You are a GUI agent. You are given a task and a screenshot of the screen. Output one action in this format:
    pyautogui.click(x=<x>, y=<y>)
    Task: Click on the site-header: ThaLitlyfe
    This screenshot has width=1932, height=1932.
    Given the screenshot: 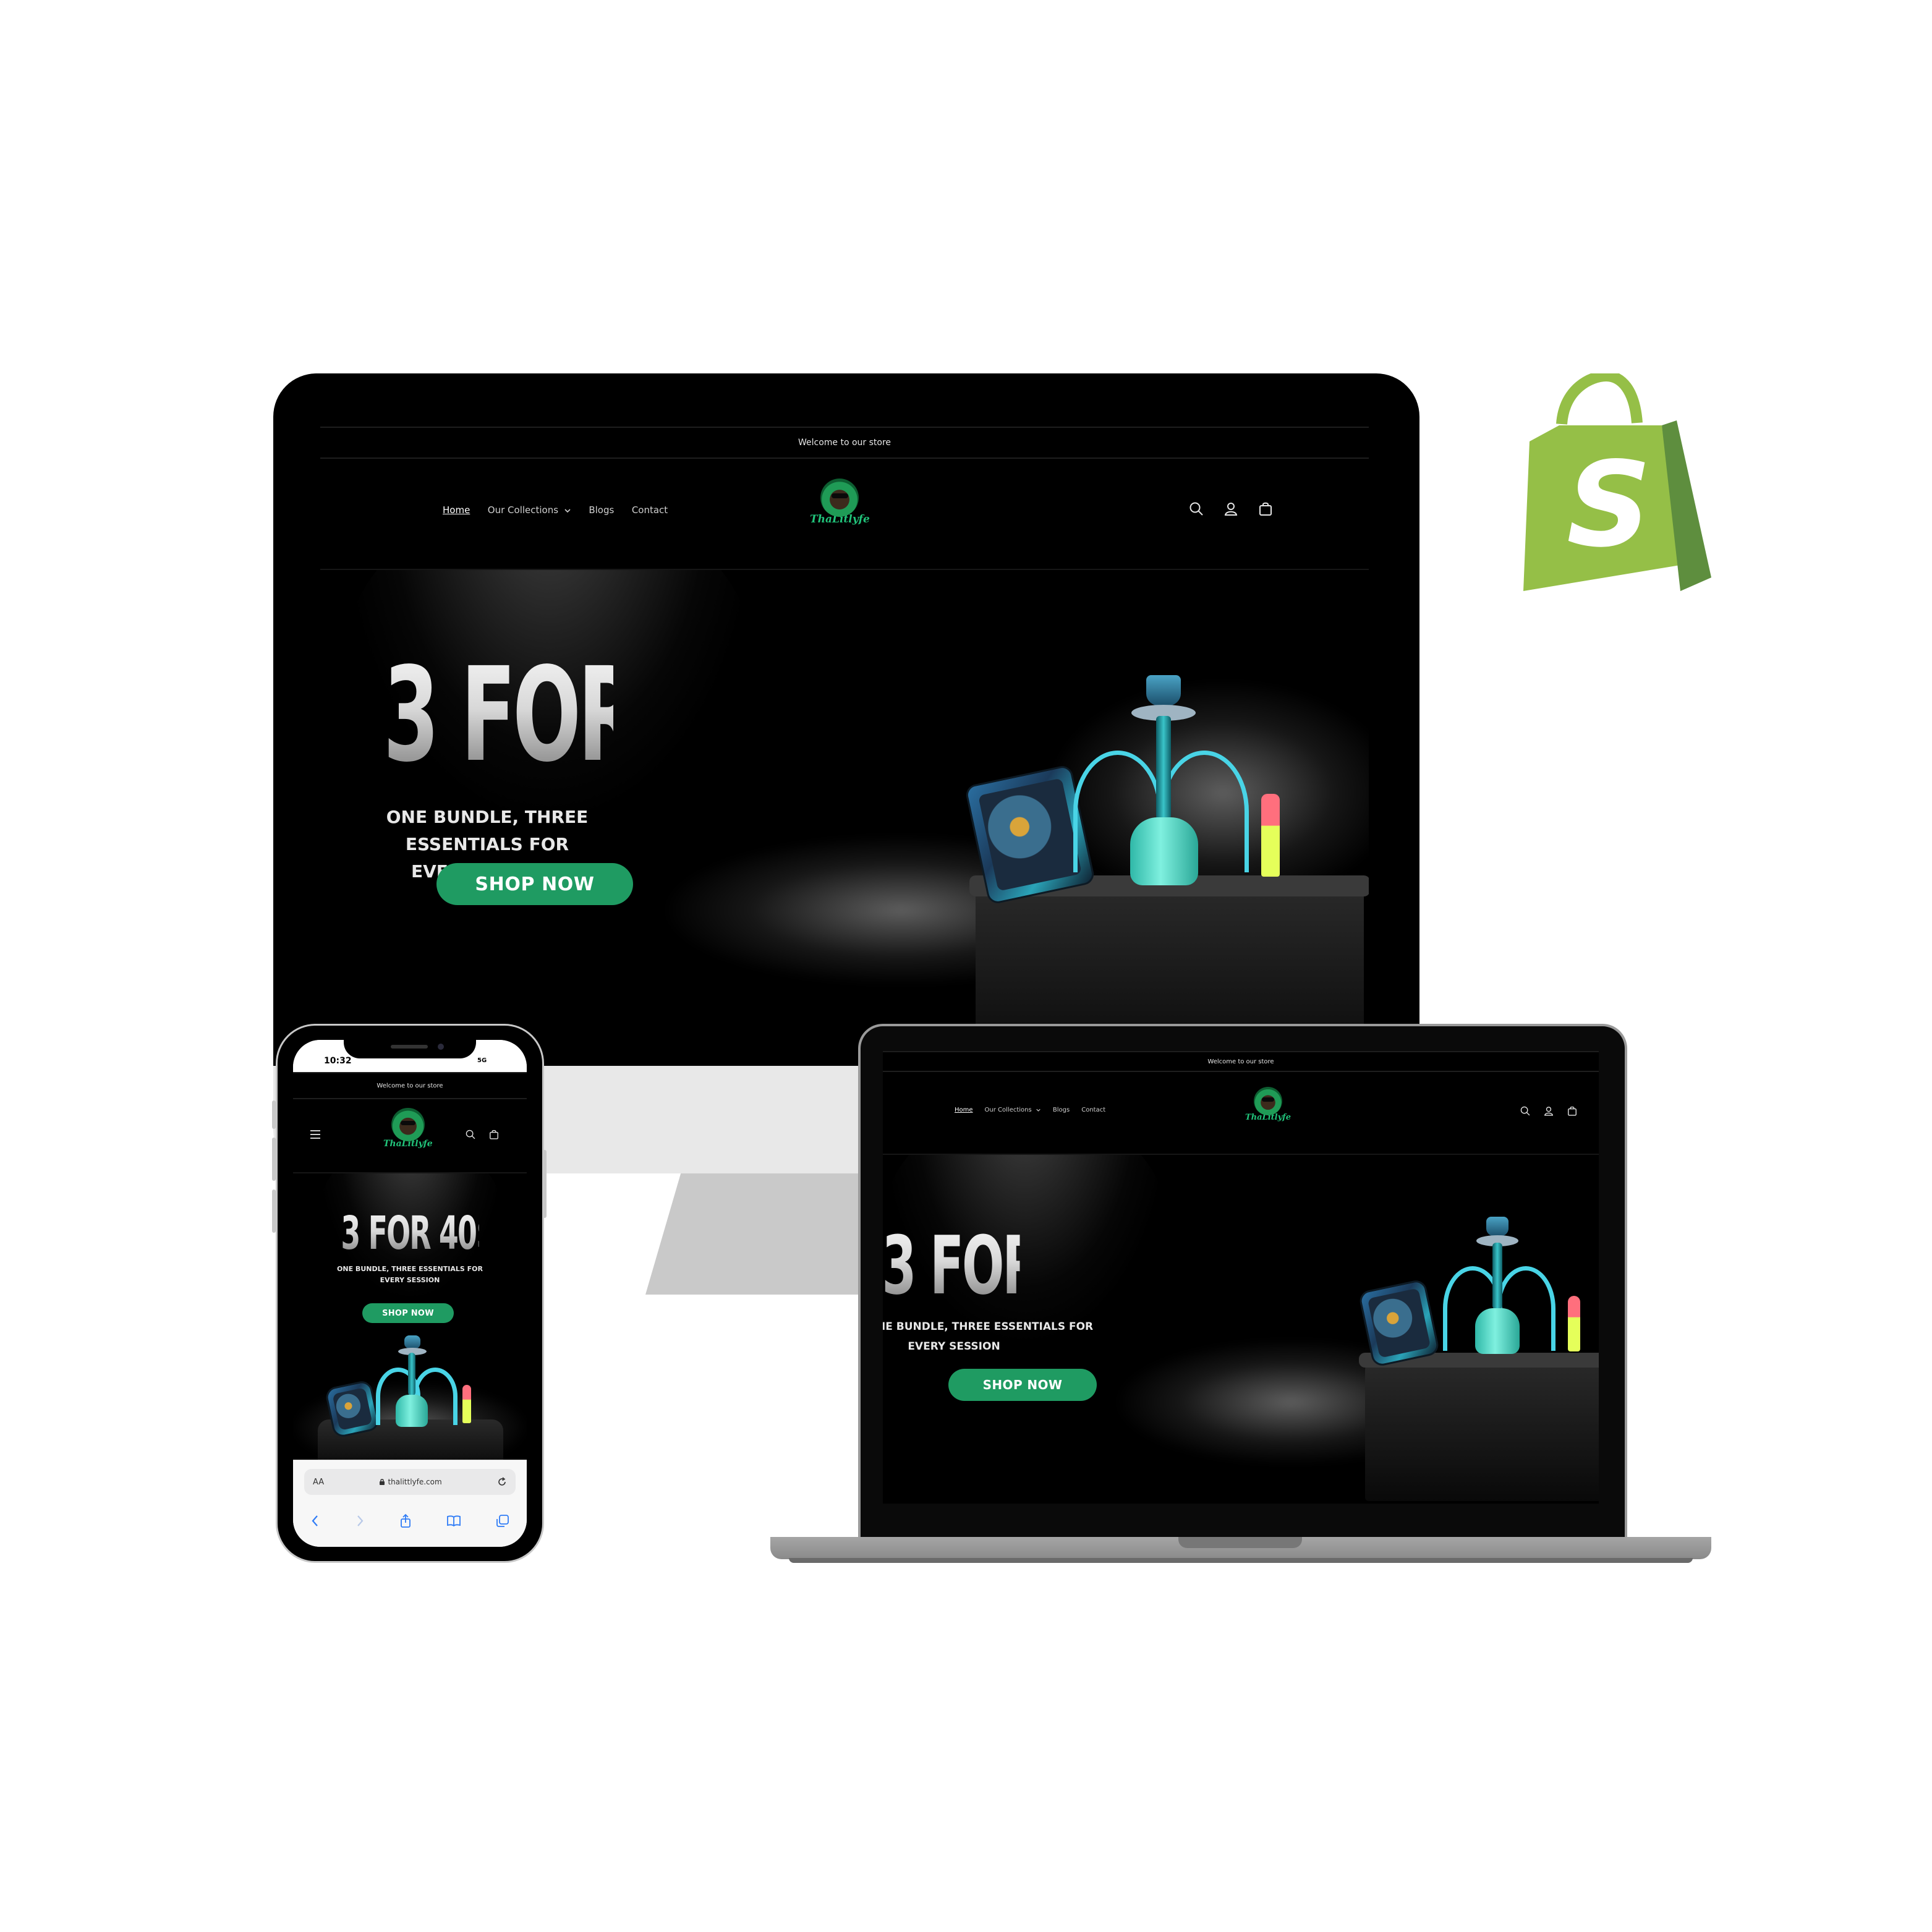 What is the action you would take?
    pyautogui.click(x=410, y=1135)
    